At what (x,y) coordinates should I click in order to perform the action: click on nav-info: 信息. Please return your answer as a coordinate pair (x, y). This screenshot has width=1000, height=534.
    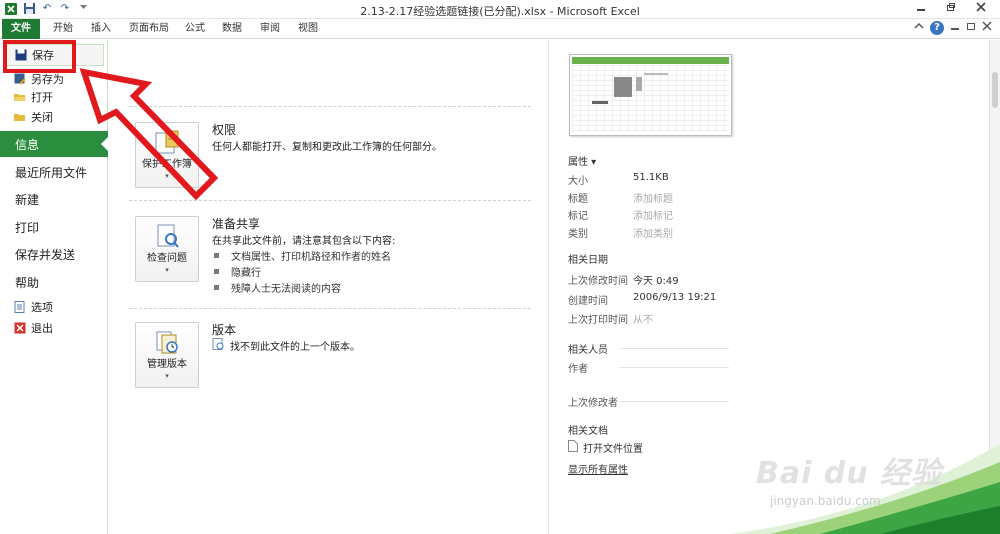
    Looking at the image, I should click on (54, 144).